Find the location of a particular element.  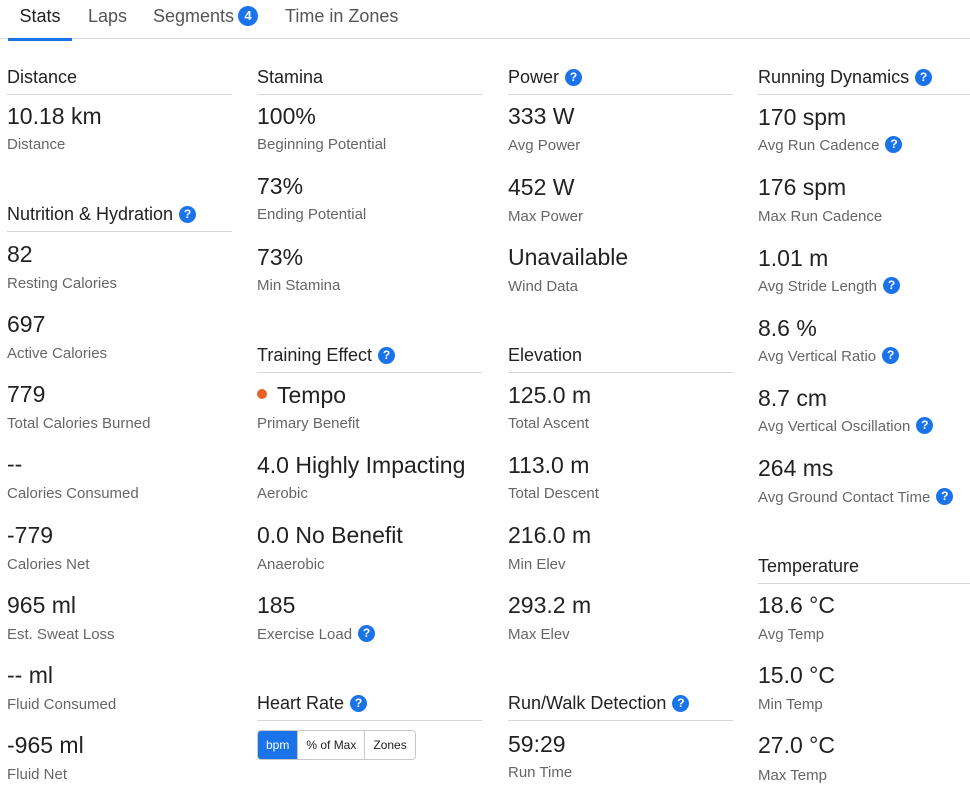

training-effect-help-icon: ? is located at coordinates (387, 355).